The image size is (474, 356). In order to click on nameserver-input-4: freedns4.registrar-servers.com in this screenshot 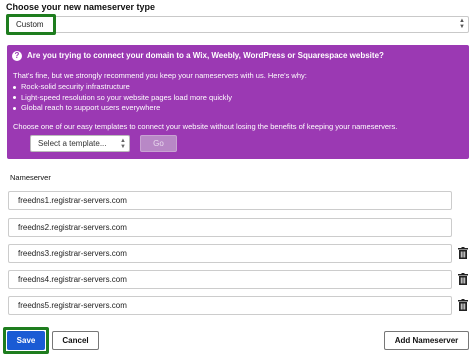, I will do `click(230, 279)`.